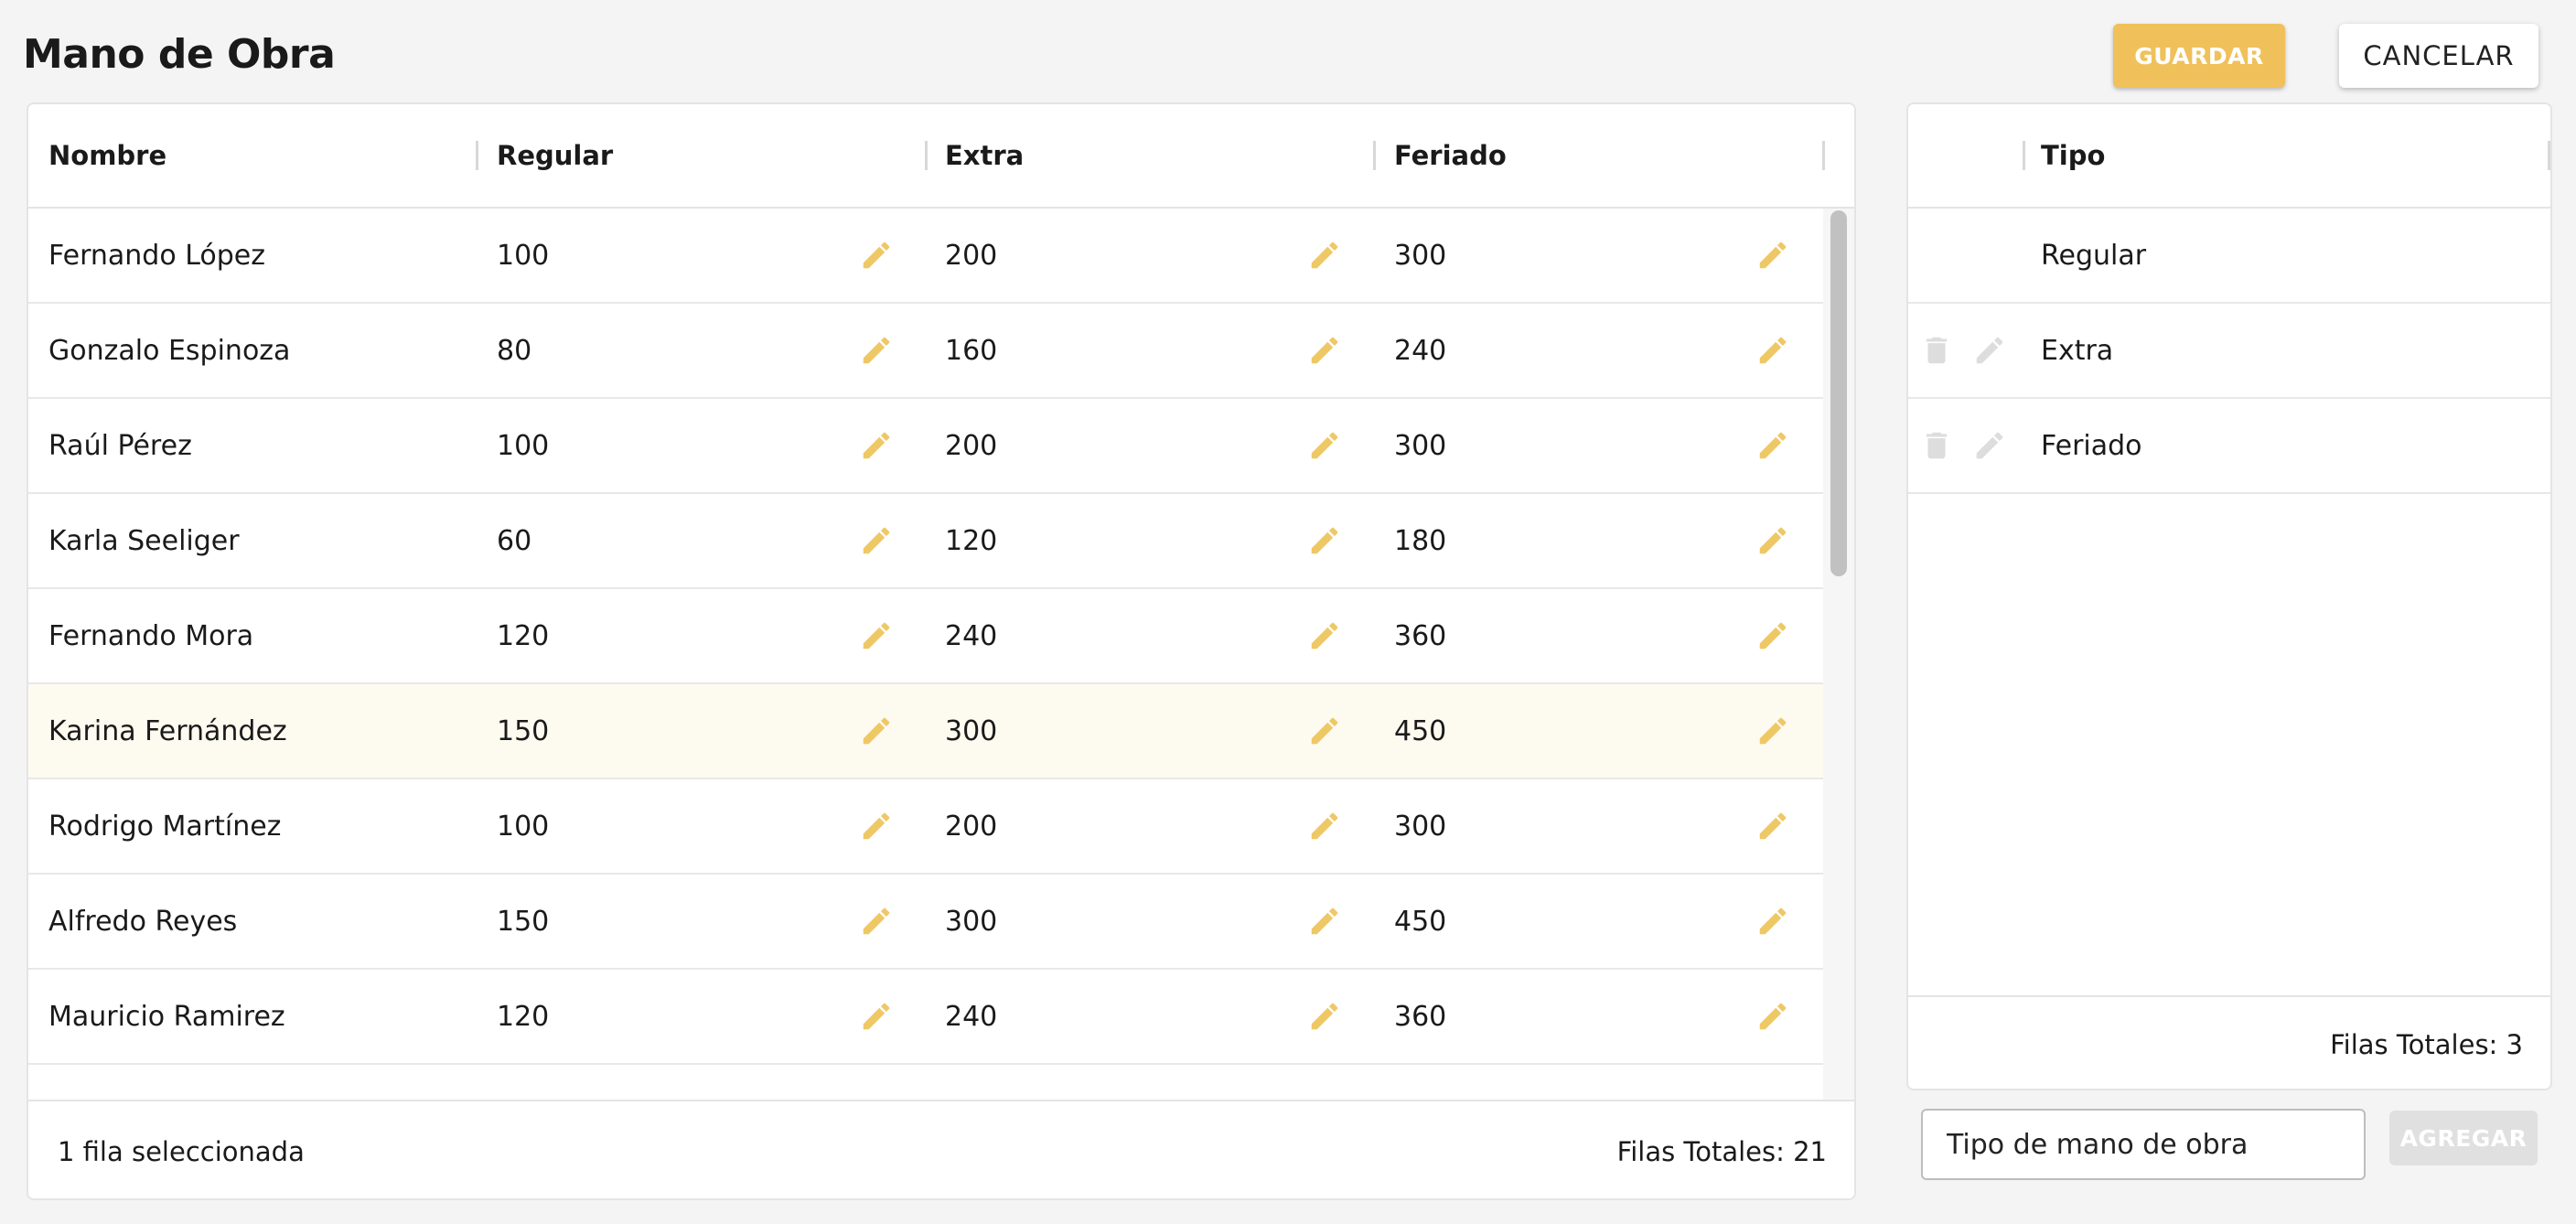 This screenshot has height=1224, width=2576. I want to click on list-item: Extra, so click(2229, 351).